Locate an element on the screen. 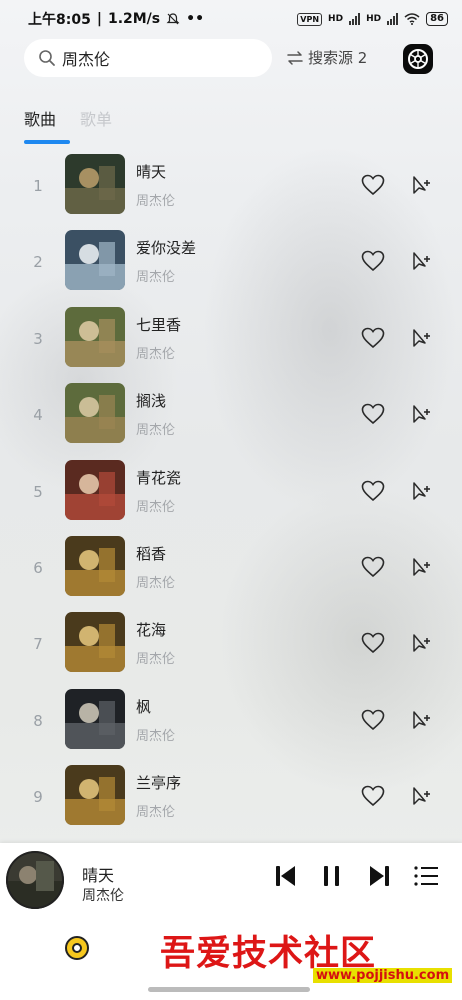 This screenshot has height=1000, width=462. tab-songs: 歌曲 is located at coordinates (47, 125).